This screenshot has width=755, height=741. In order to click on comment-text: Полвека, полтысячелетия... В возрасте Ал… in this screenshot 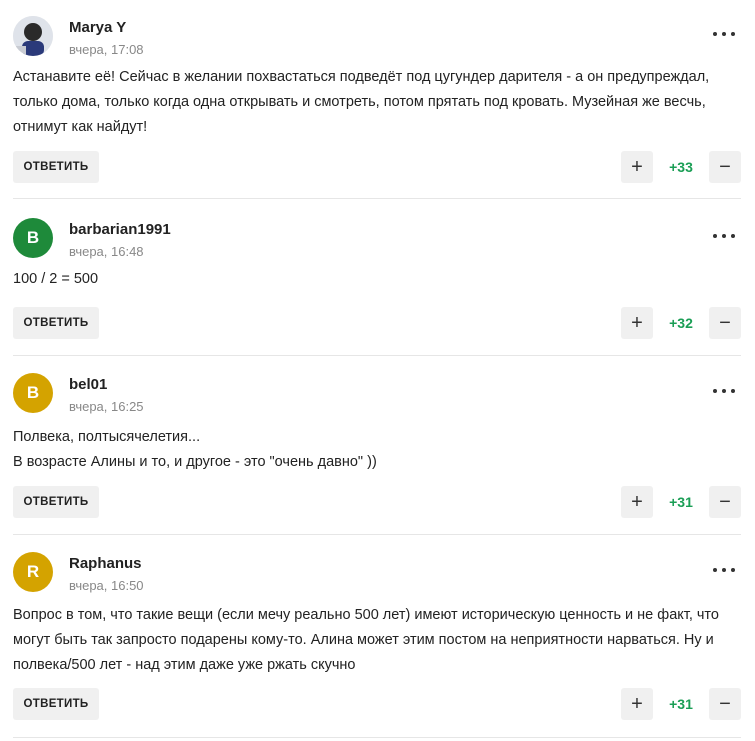, I will do `click(378, 450)`.